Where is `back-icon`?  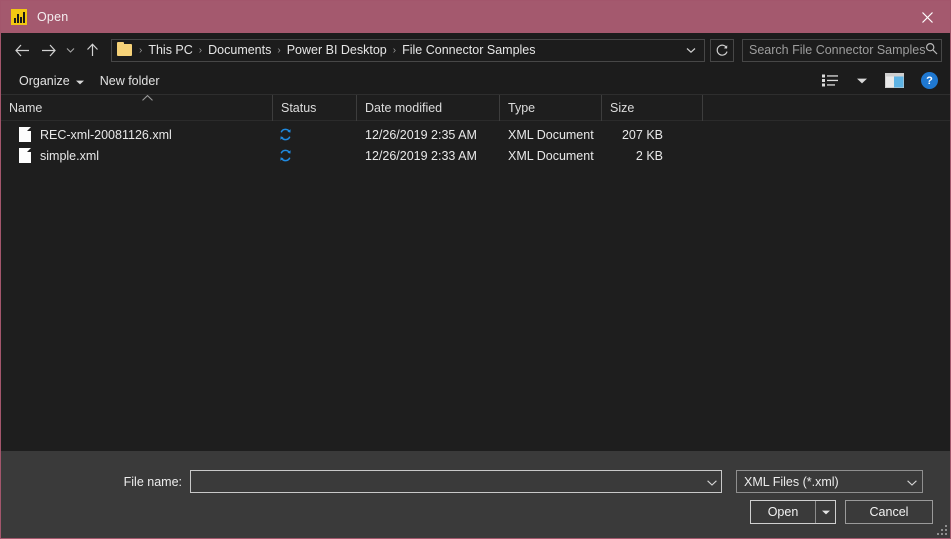 back-icon is located at coordinates (22, 50).